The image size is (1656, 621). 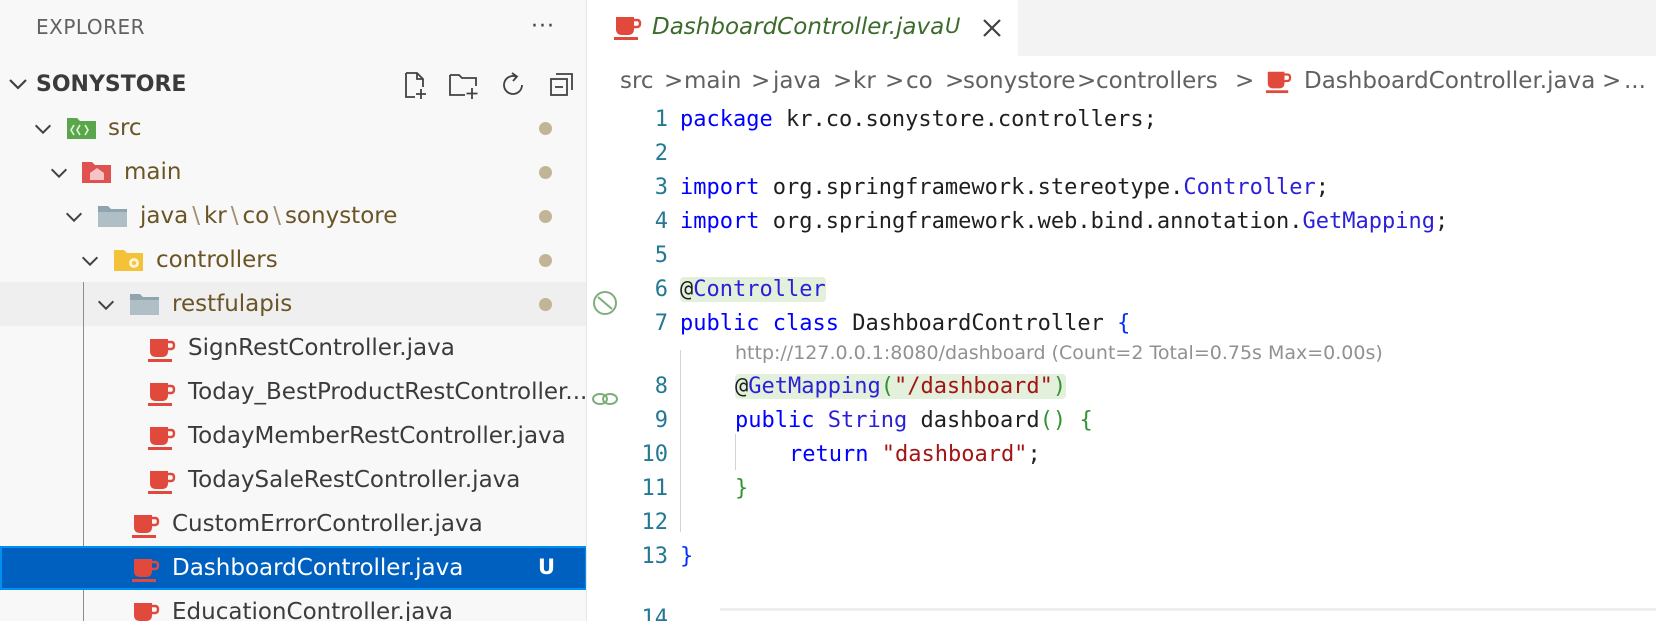 What do you see at coordinates (415, 85) in the screenshot?
I see `new-file-icon` at bounding box center [415, 85].